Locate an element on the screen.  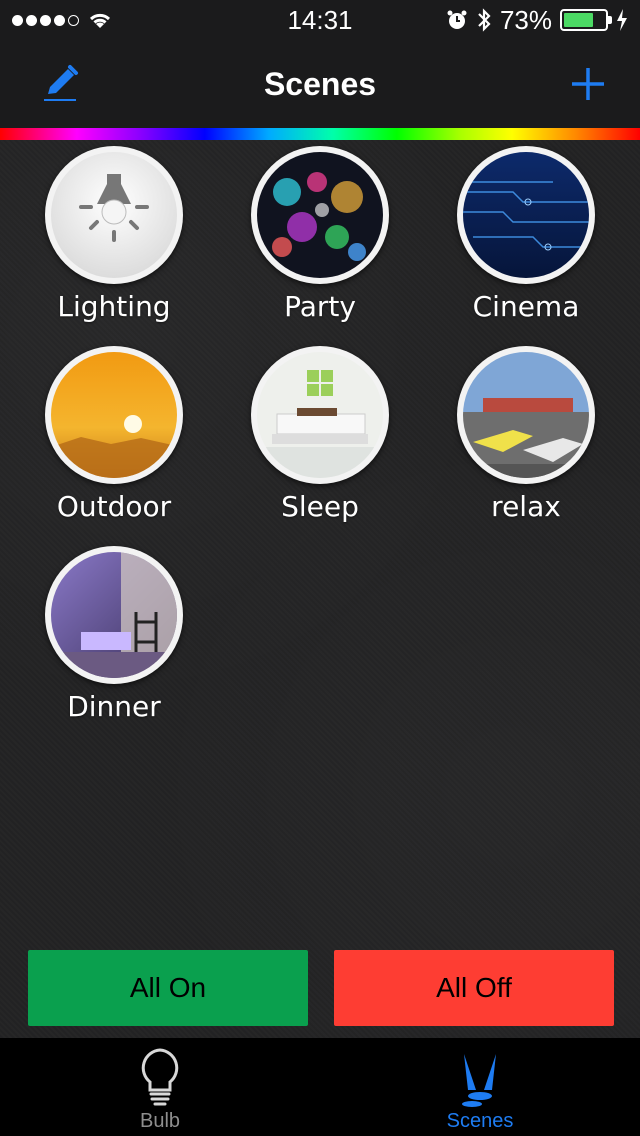
bluetooth-icon is located at coordinates (484, 20).